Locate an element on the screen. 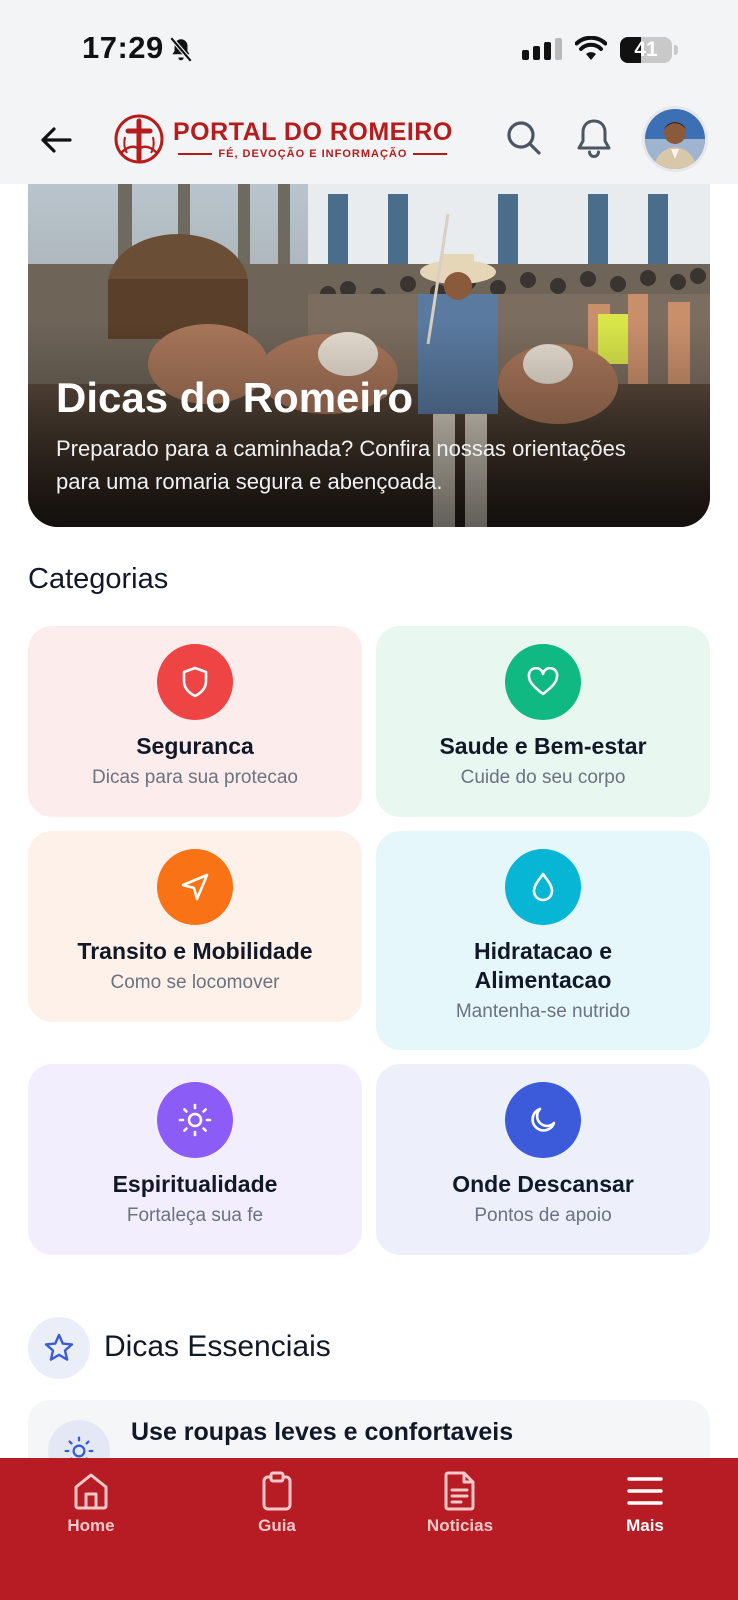  nav-label: Noticias is located at coordinates (460, 1525).